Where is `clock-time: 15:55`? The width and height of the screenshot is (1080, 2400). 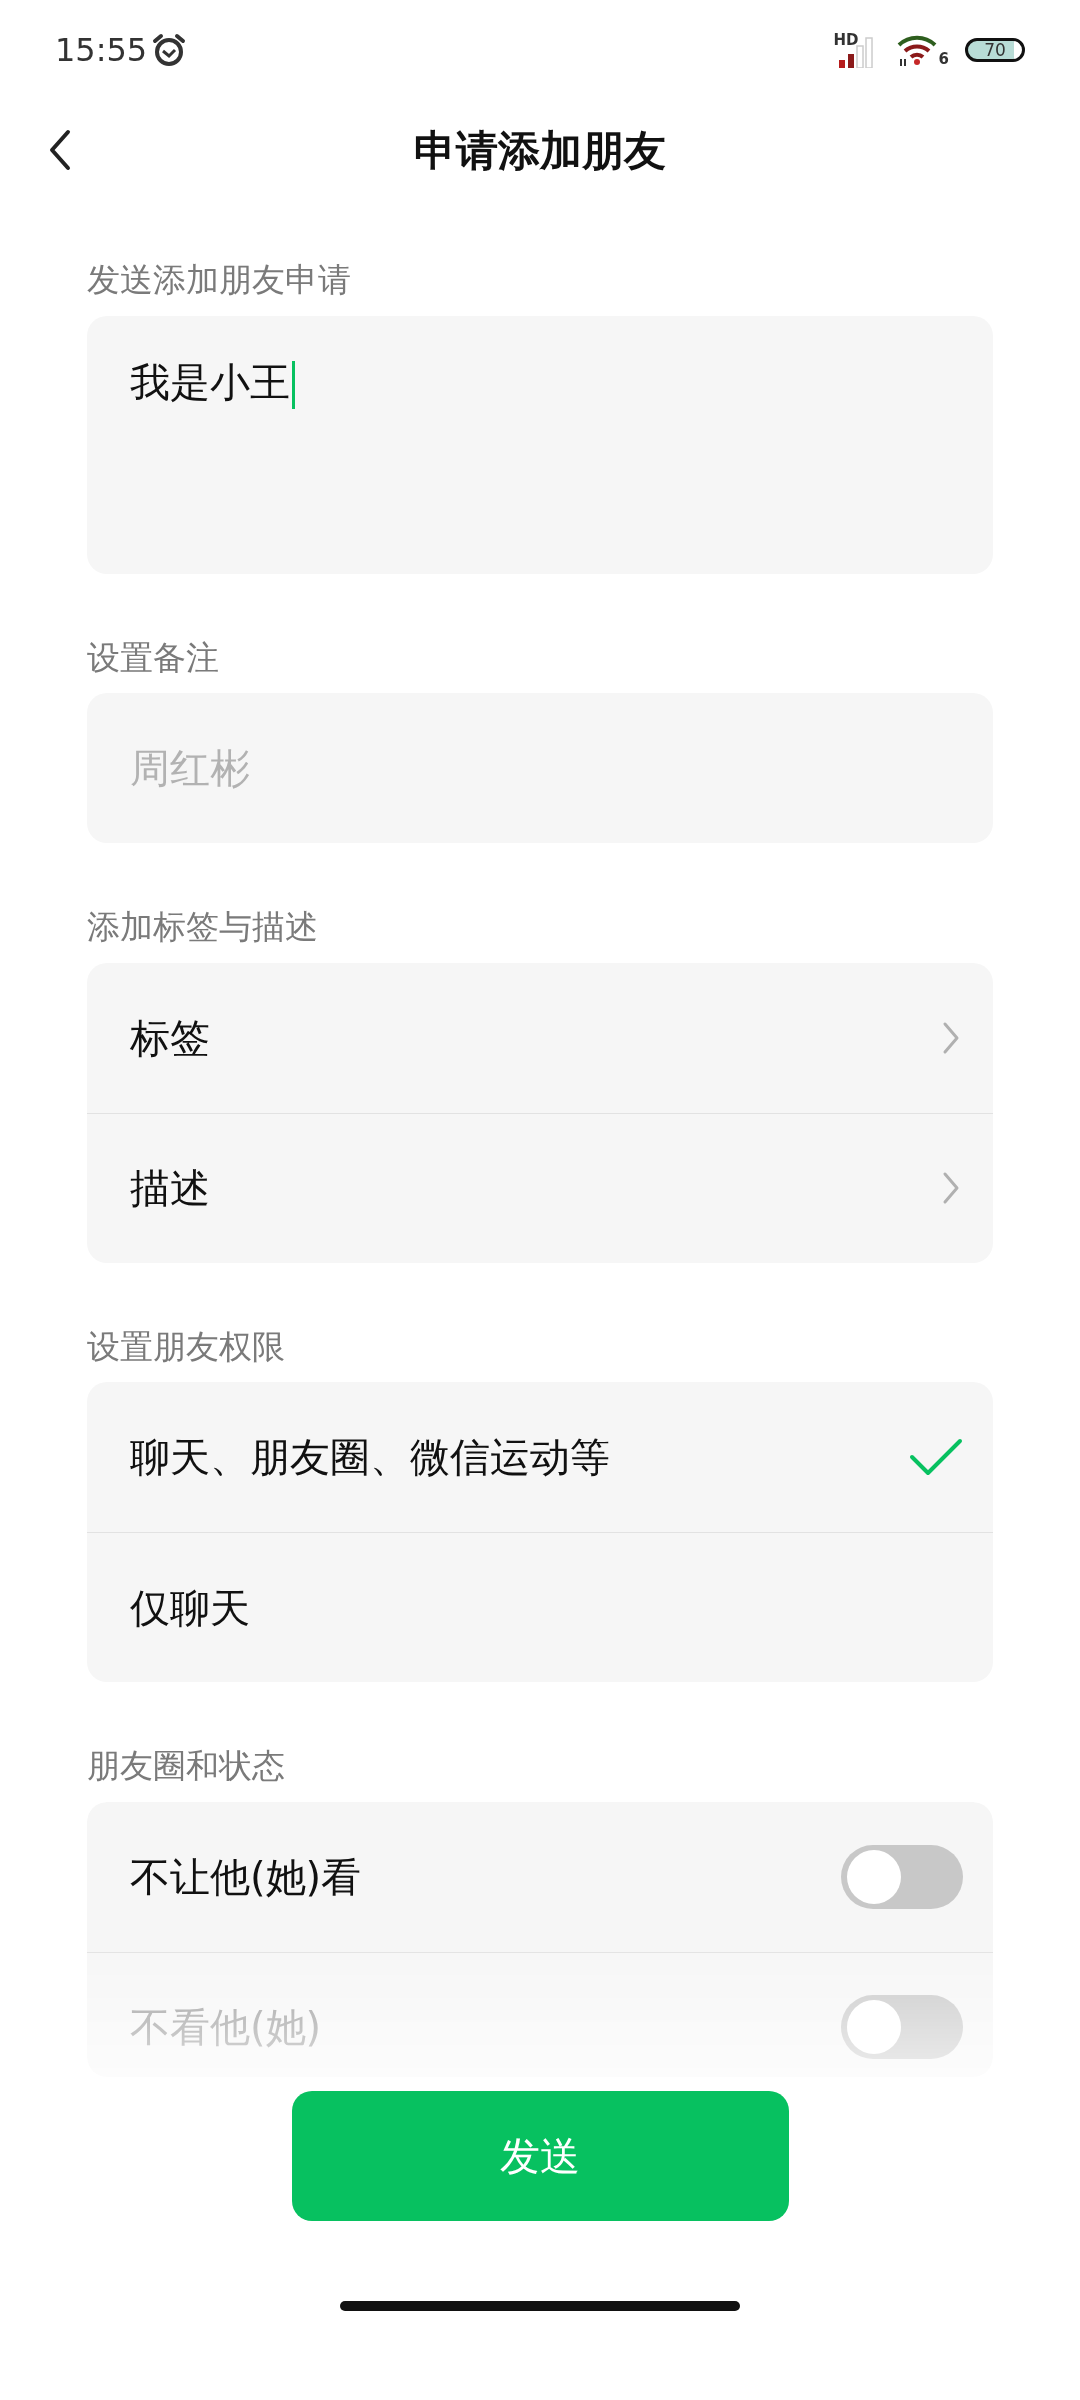
clock-time: 15:55 is located at coordinates (101, 50).